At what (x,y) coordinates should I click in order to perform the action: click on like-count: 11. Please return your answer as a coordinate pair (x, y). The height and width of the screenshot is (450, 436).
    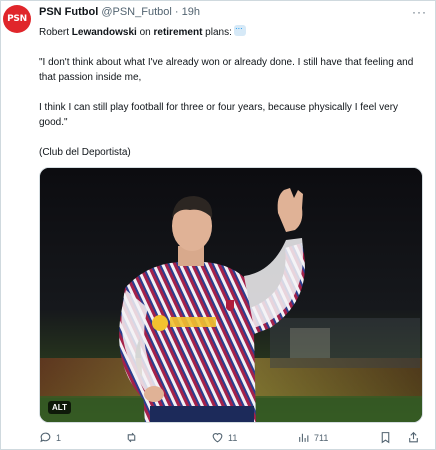
    Looking at the image, I should click on (233, 437).